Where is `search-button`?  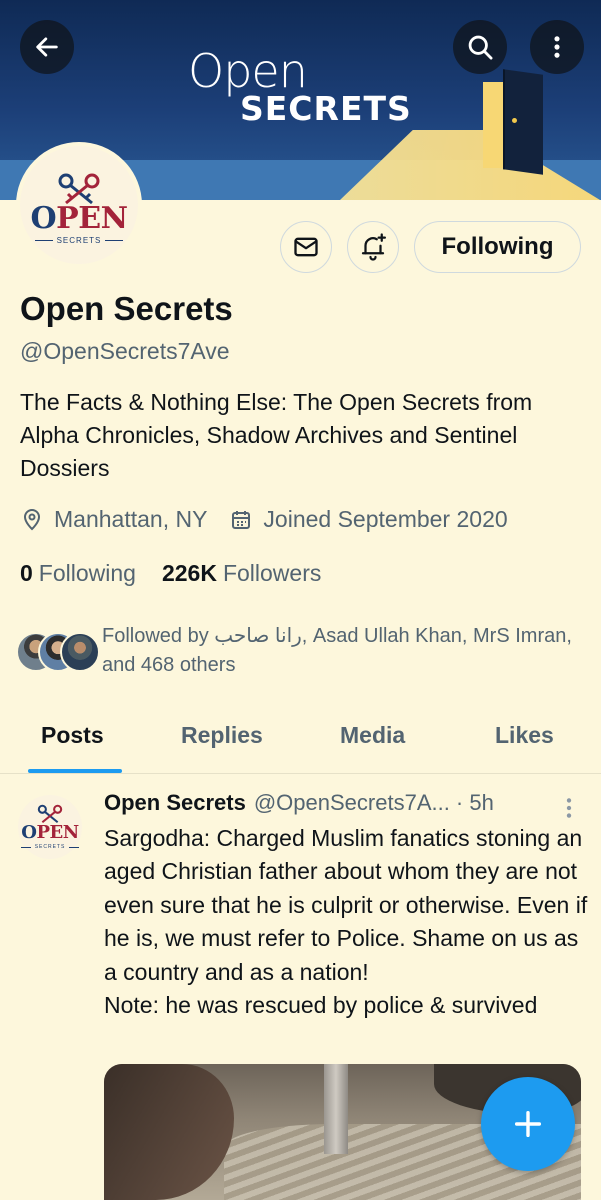
search-button is located at coordinates (480, 47).